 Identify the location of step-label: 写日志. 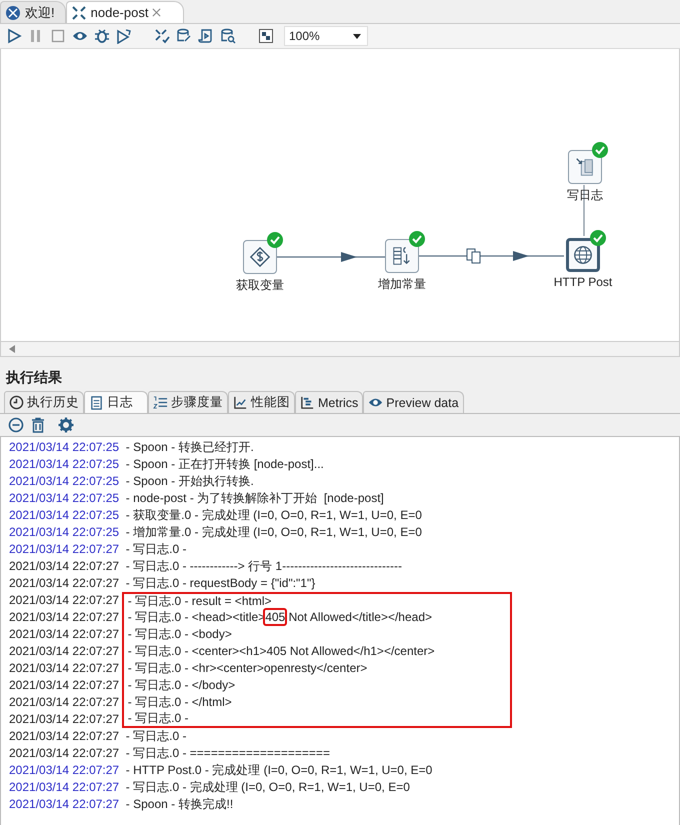
(585, 195).